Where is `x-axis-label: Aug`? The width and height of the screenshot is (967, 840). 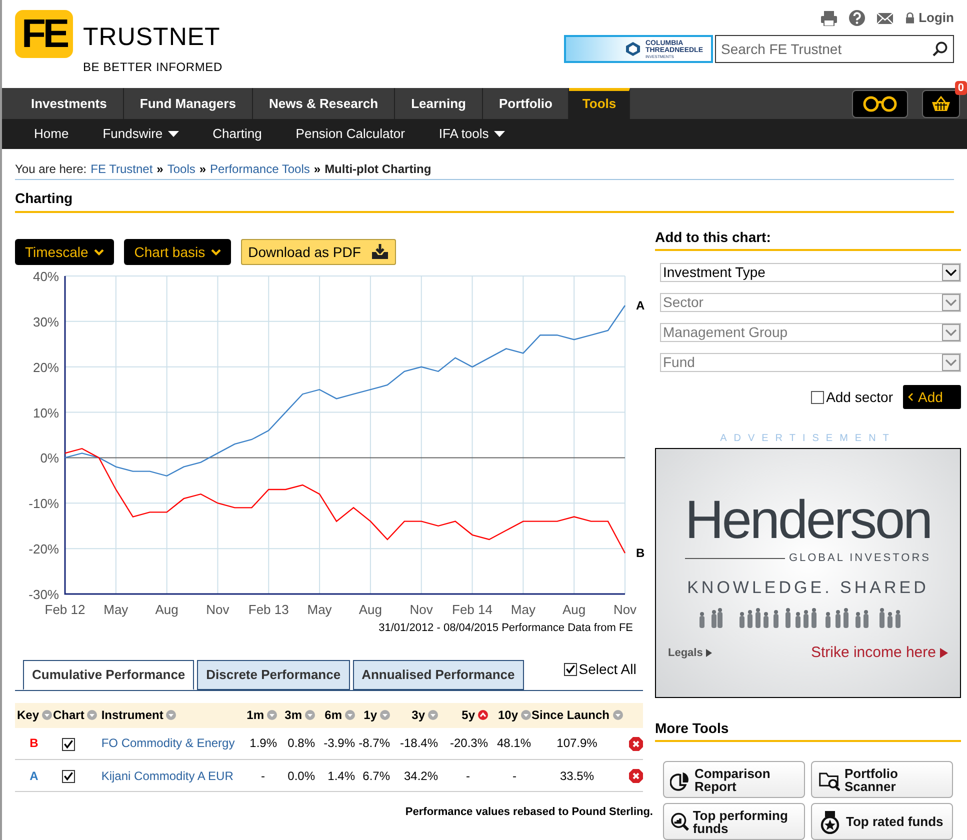 x-axis-label: Aug is located at coordinates (370, 609).